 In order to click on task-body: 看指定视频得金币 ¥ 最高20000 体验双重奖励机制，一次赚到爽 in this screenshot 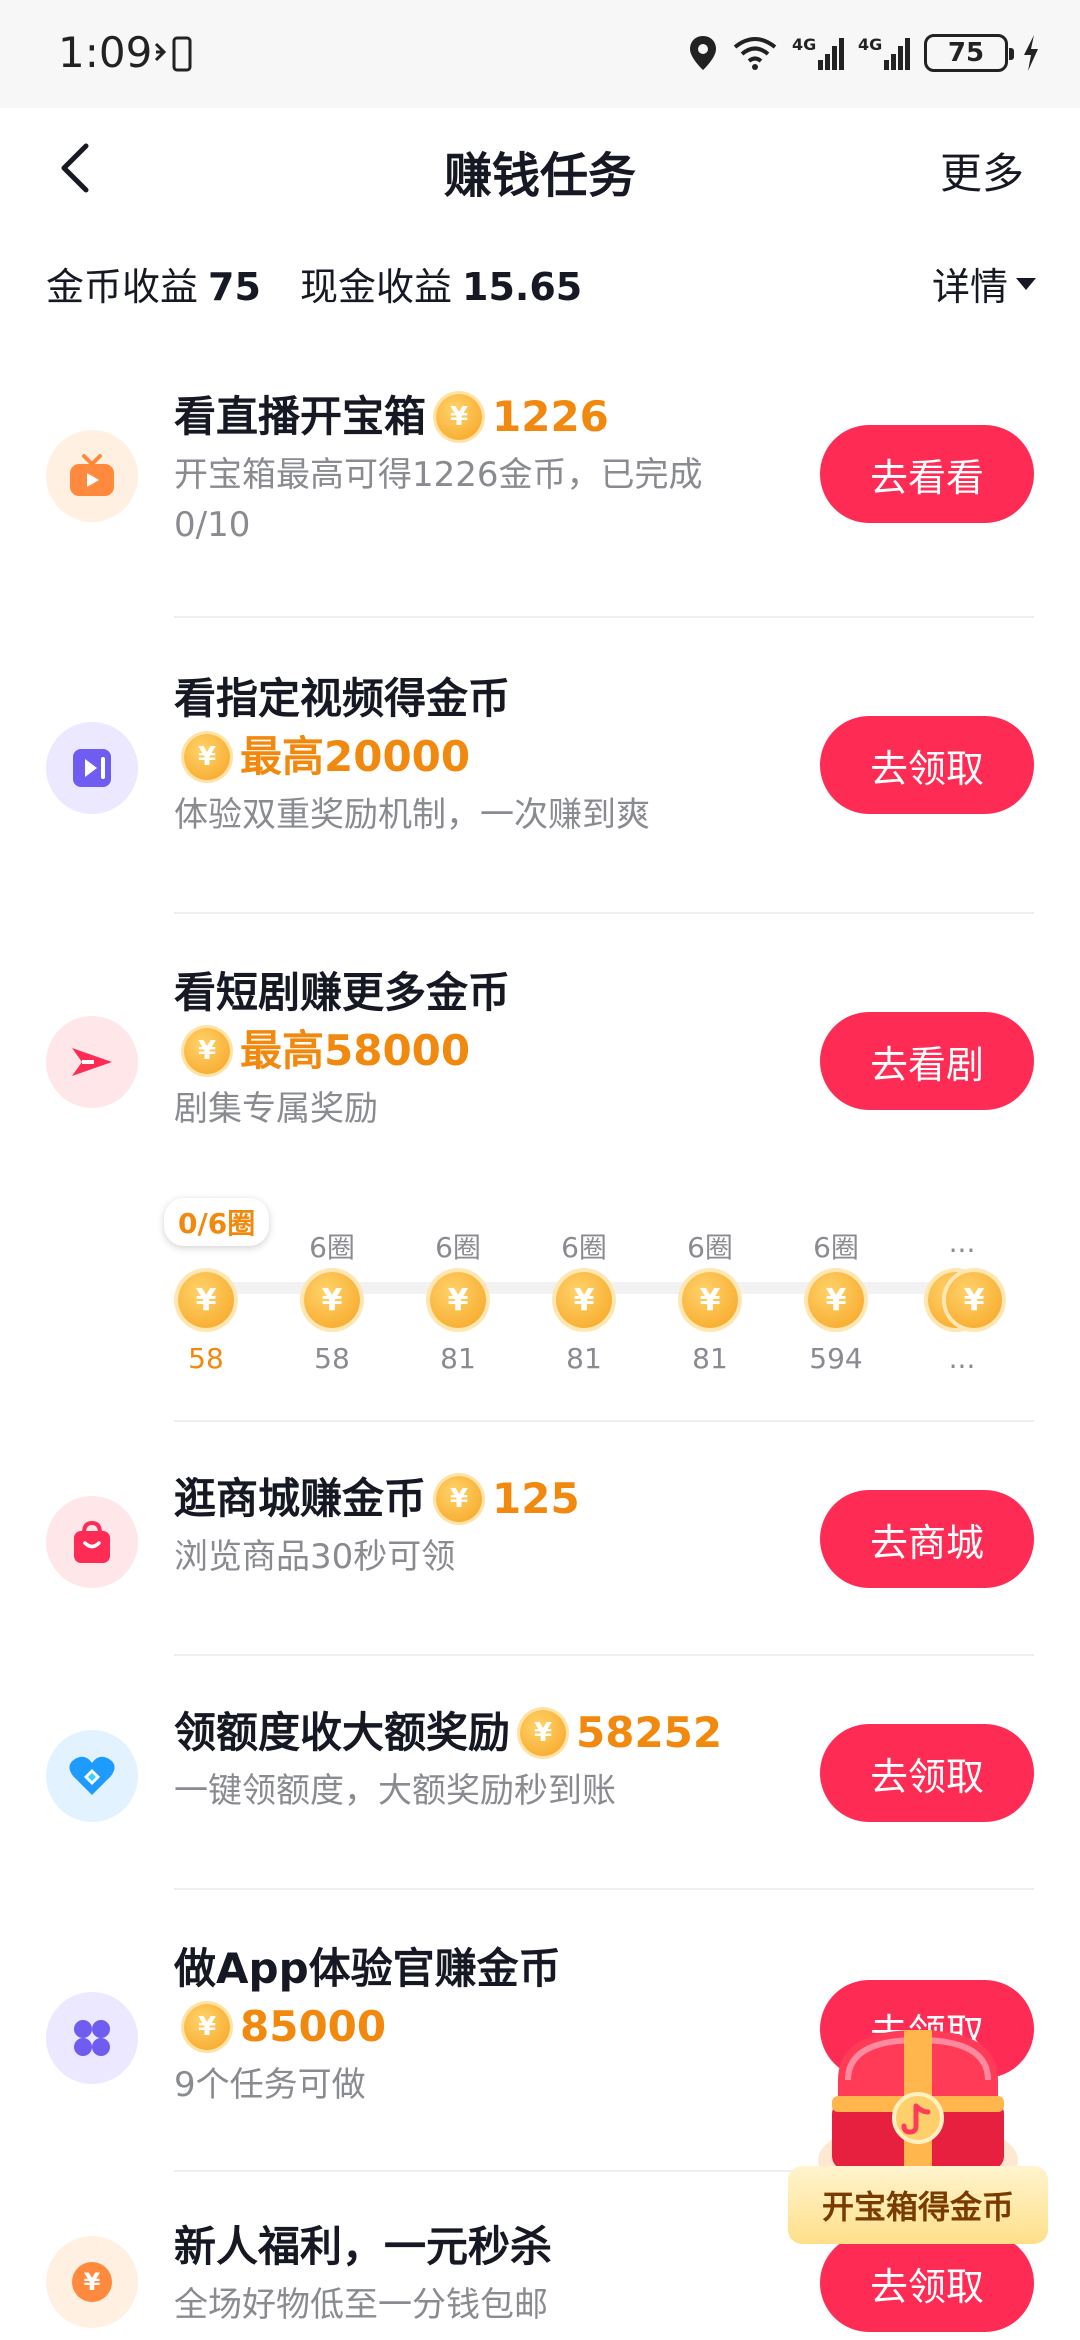, I will do `click(474, 755)`.